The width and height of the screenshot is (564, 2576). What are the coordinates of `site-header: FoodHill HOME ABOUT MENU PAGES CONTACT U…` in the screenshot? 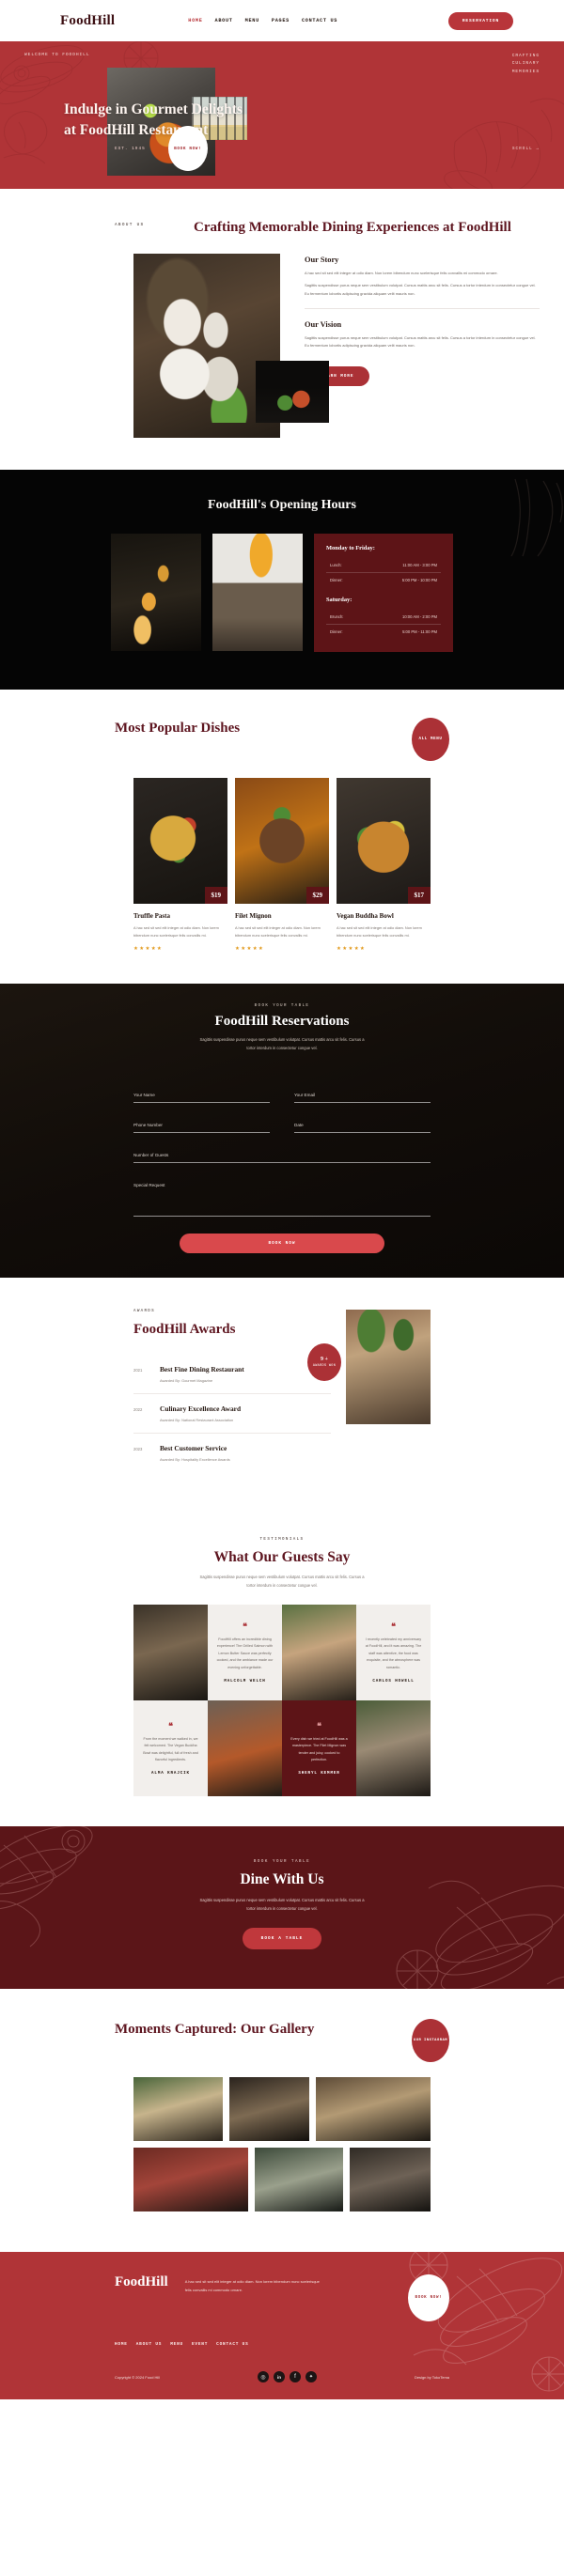 It's located at (282, 20).